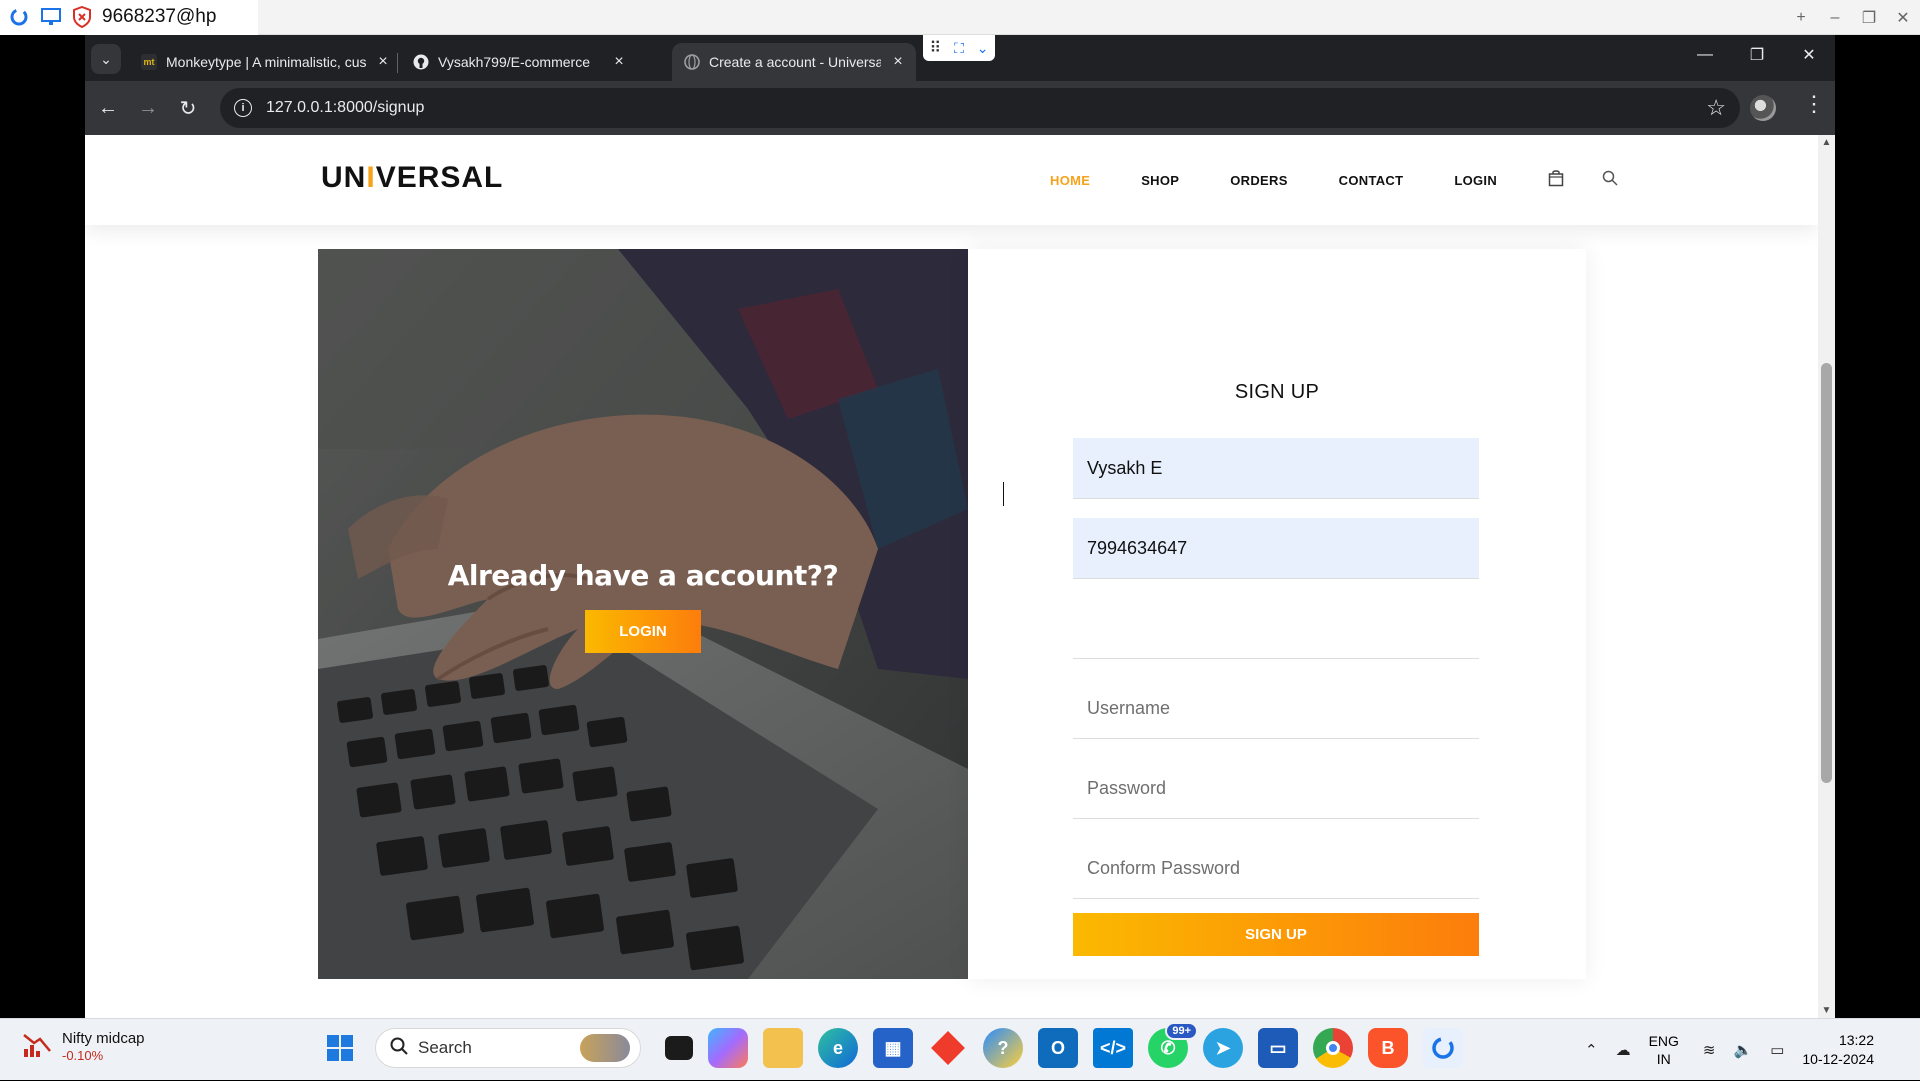 The image size is (1920, 1081). What do you see at coordinates (508, 1048) in the screenshot?
I see `taskbar-search: Search` at bounding box center [508, 1048].